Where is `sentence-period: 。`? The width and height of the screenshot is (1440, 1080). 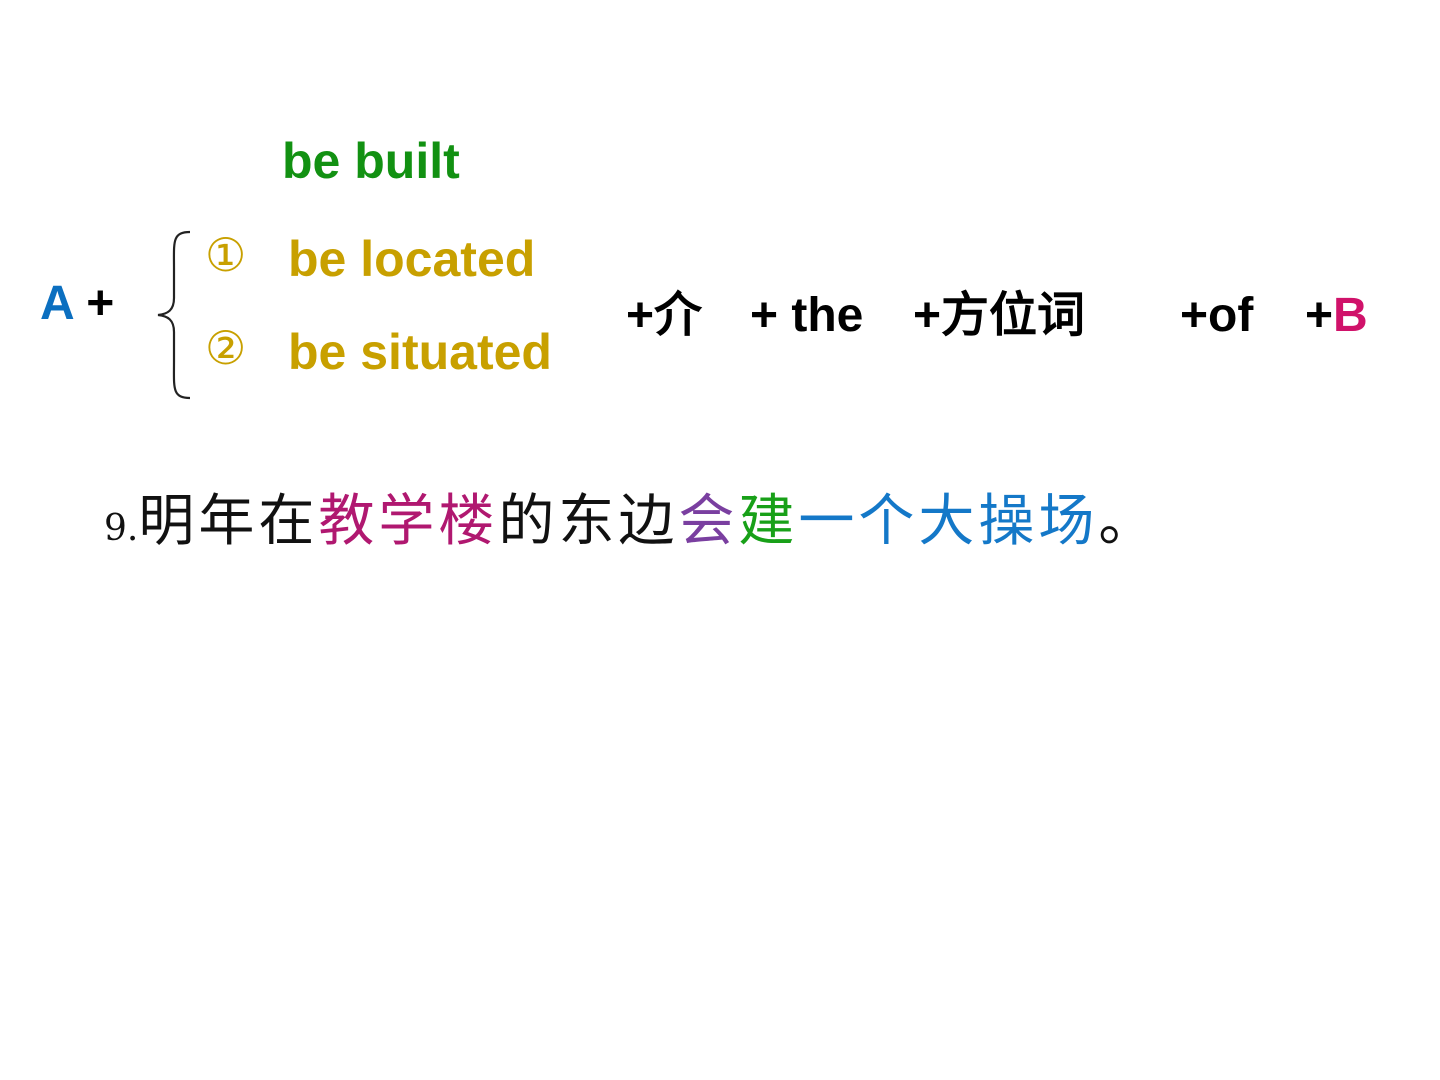
sentence-period: 。 is located at coordinates (1128, 521).